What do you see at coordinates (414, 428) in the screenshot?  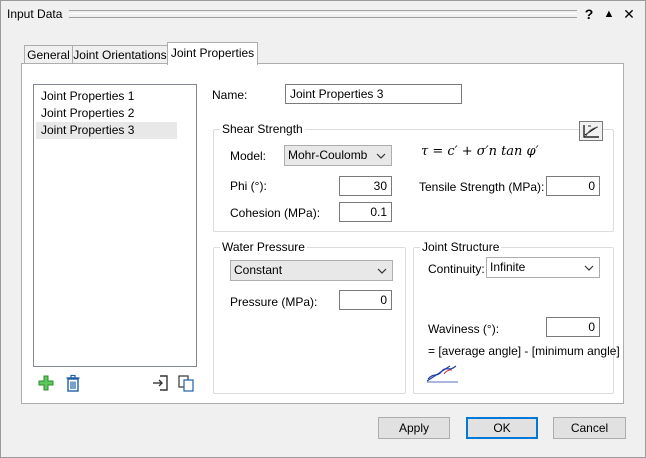 I see `apply-button: Apply` at bounding box center [414, 428].